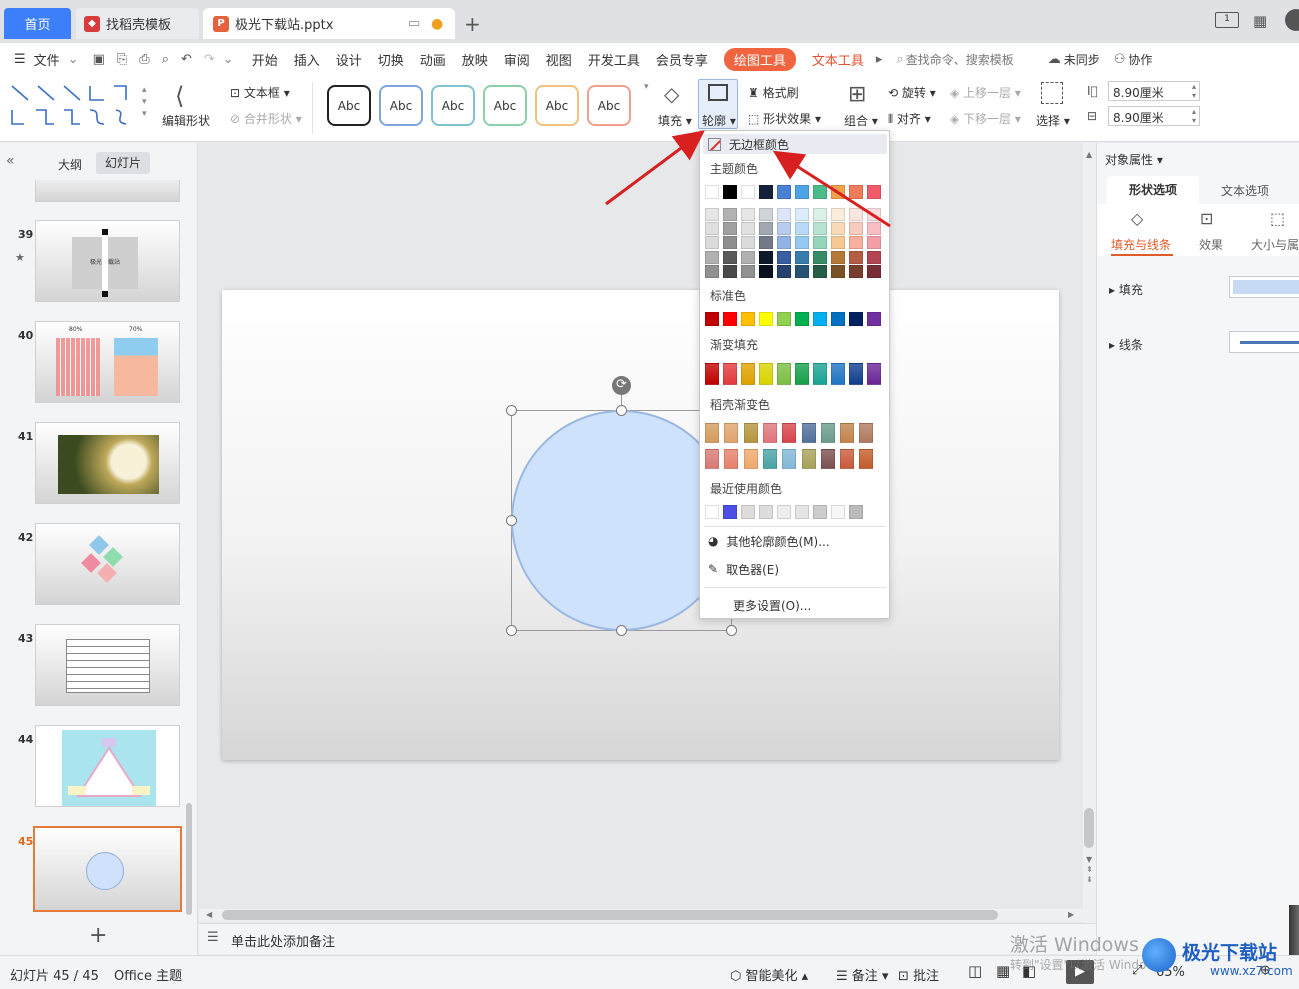  I want to click on menu-drawing-tools: 绘图工具, so click(759, 59).